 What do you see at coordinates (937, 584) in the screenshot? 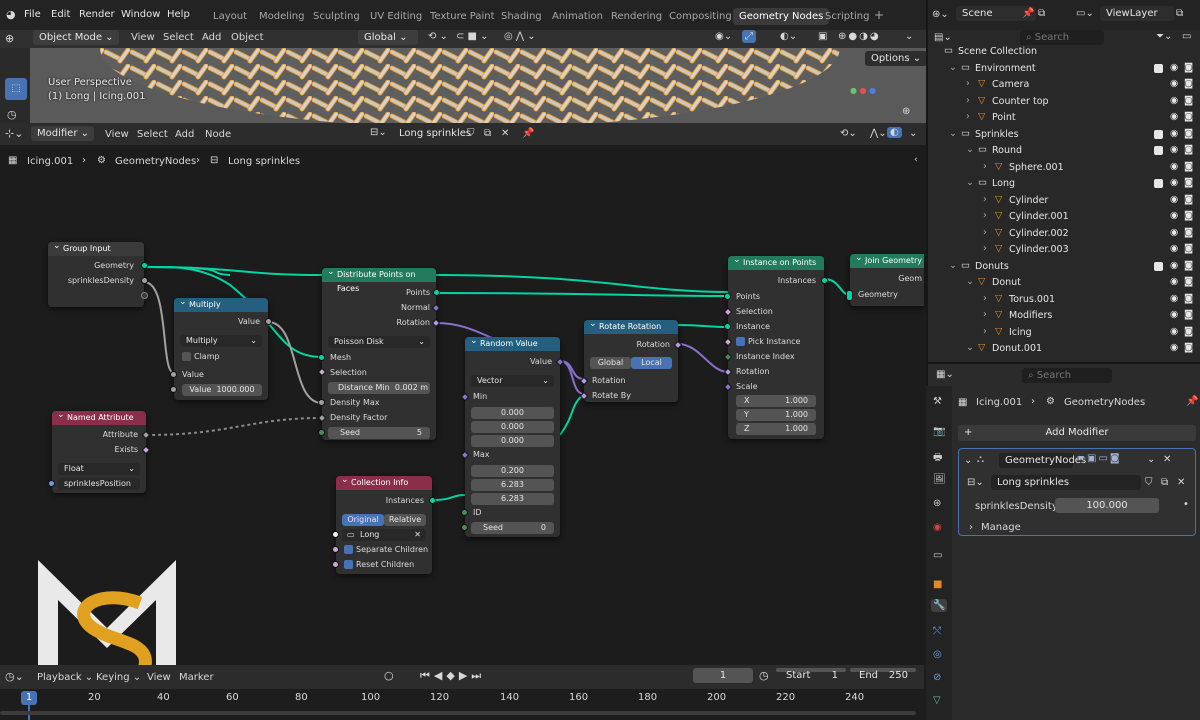
I see `object-tab-icon: ■` at bounding box center [937, 584].